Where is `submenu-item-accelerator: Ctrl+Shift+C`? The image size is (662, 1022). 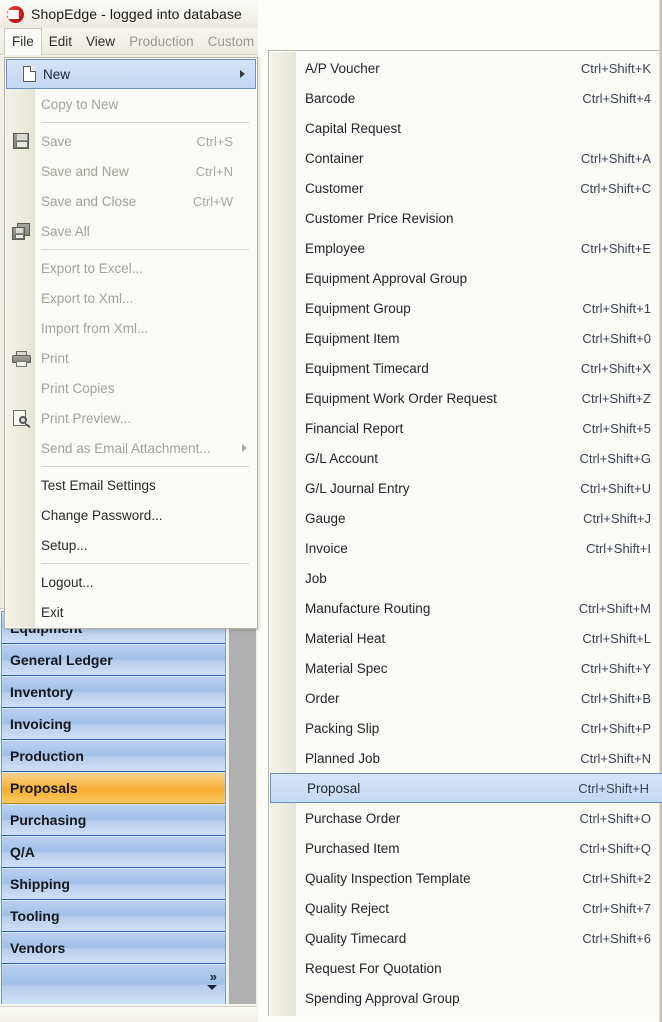
submenu-item-accelerator: Ctrl+Shift+C is located at coordinates (615, 188).